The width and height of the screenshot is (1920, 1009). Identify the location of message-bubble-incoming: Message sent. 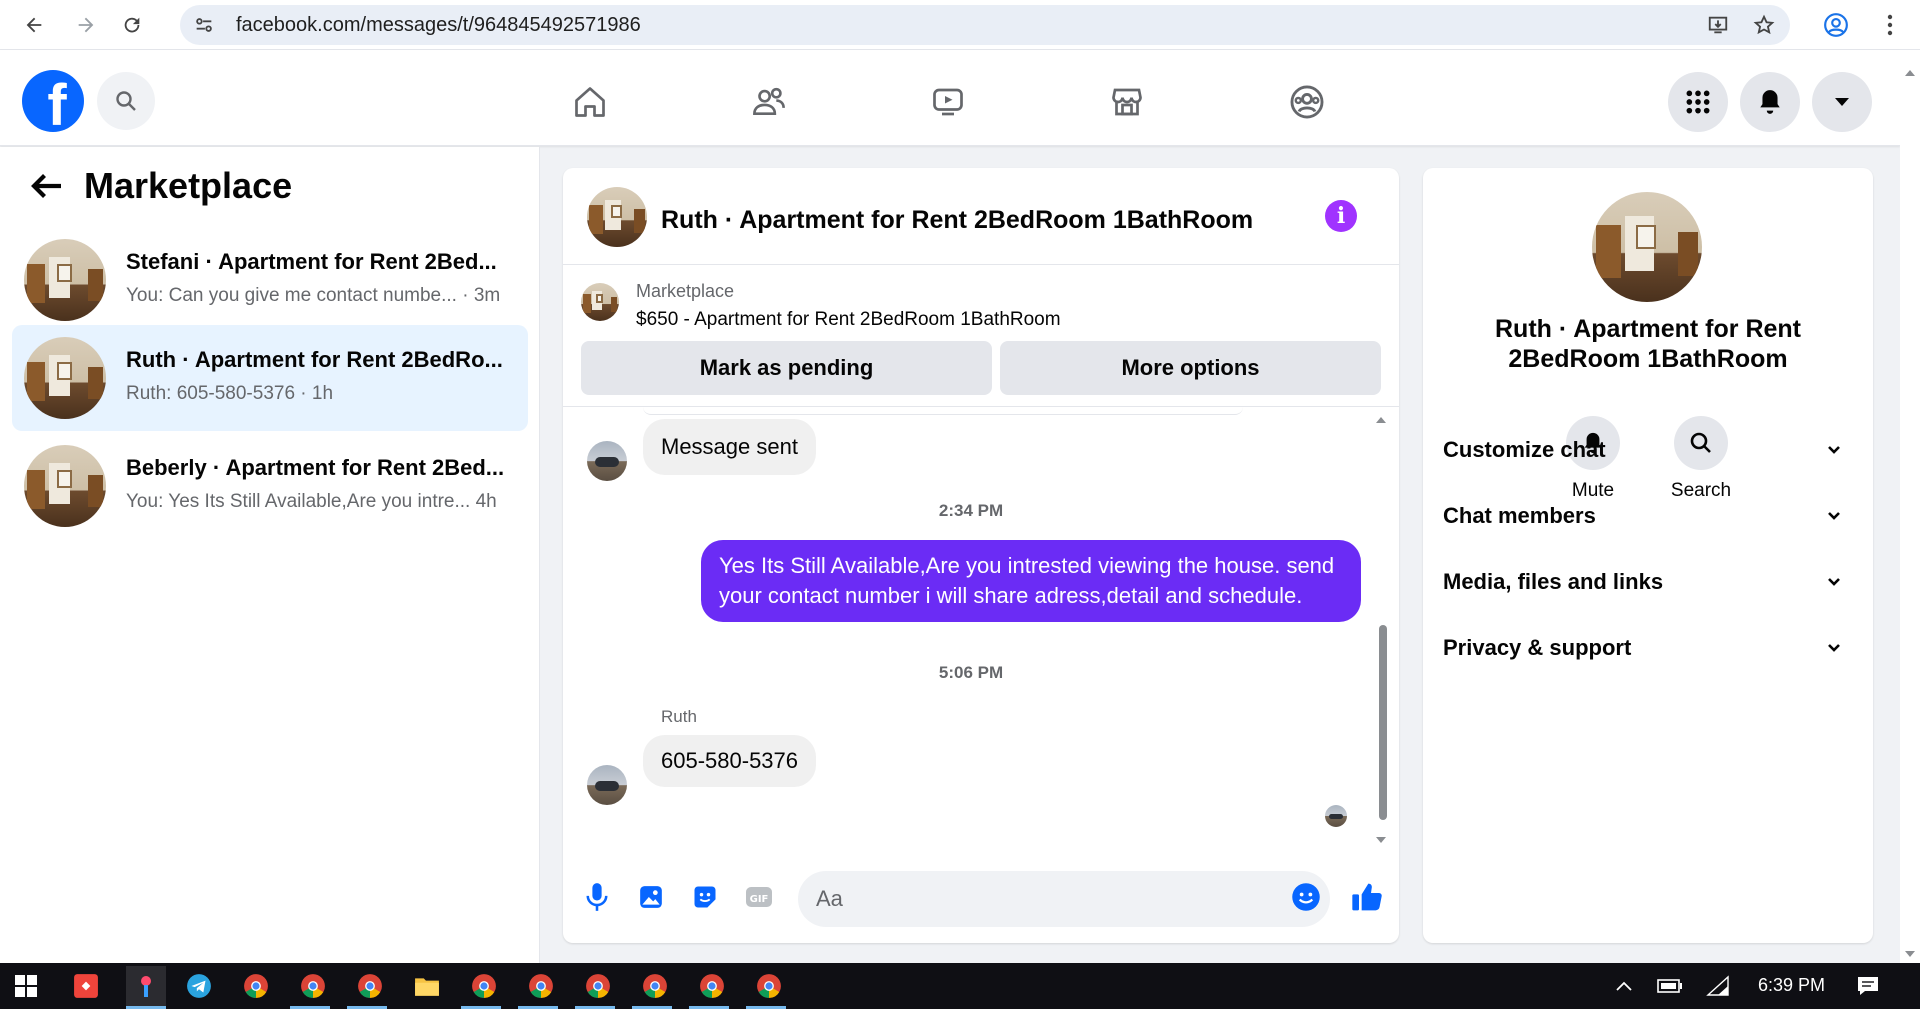
(729, 447).